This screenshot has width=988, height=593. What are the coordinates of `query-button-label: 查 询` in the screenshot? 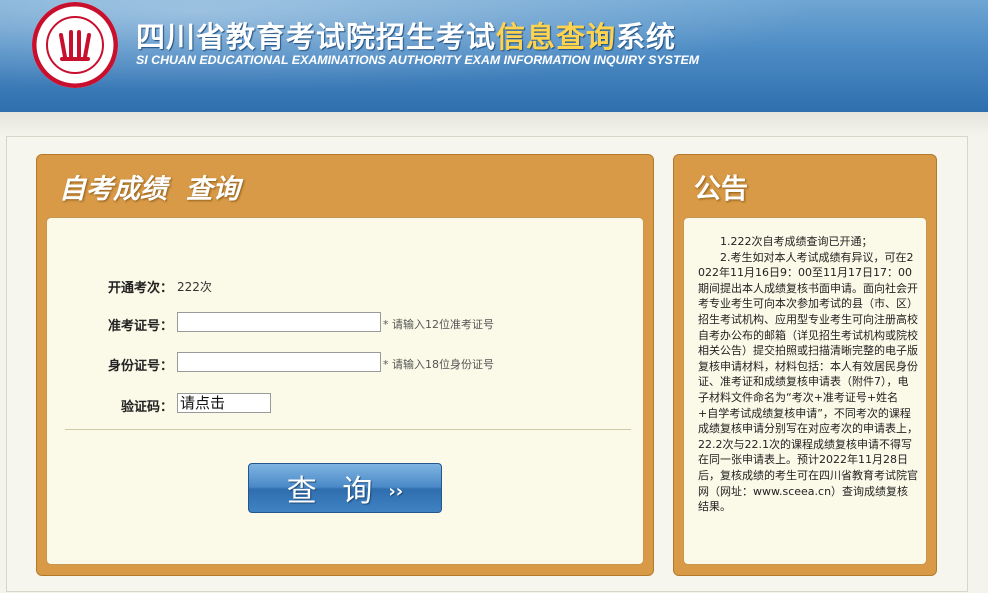 It's located at (333, 491).